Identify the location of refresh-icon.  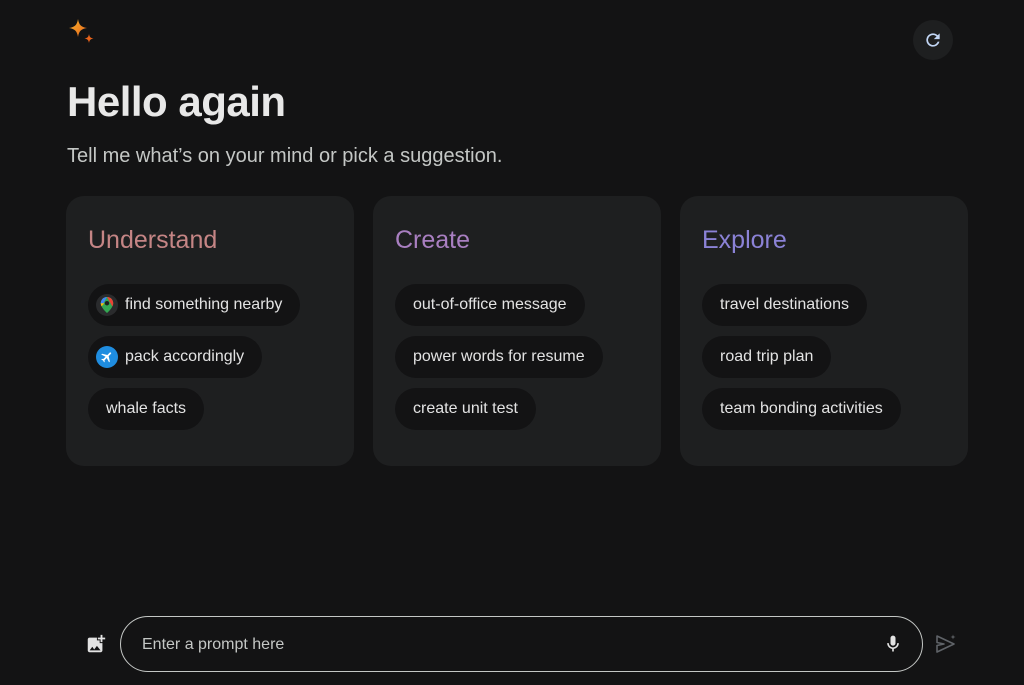
(933, 40).